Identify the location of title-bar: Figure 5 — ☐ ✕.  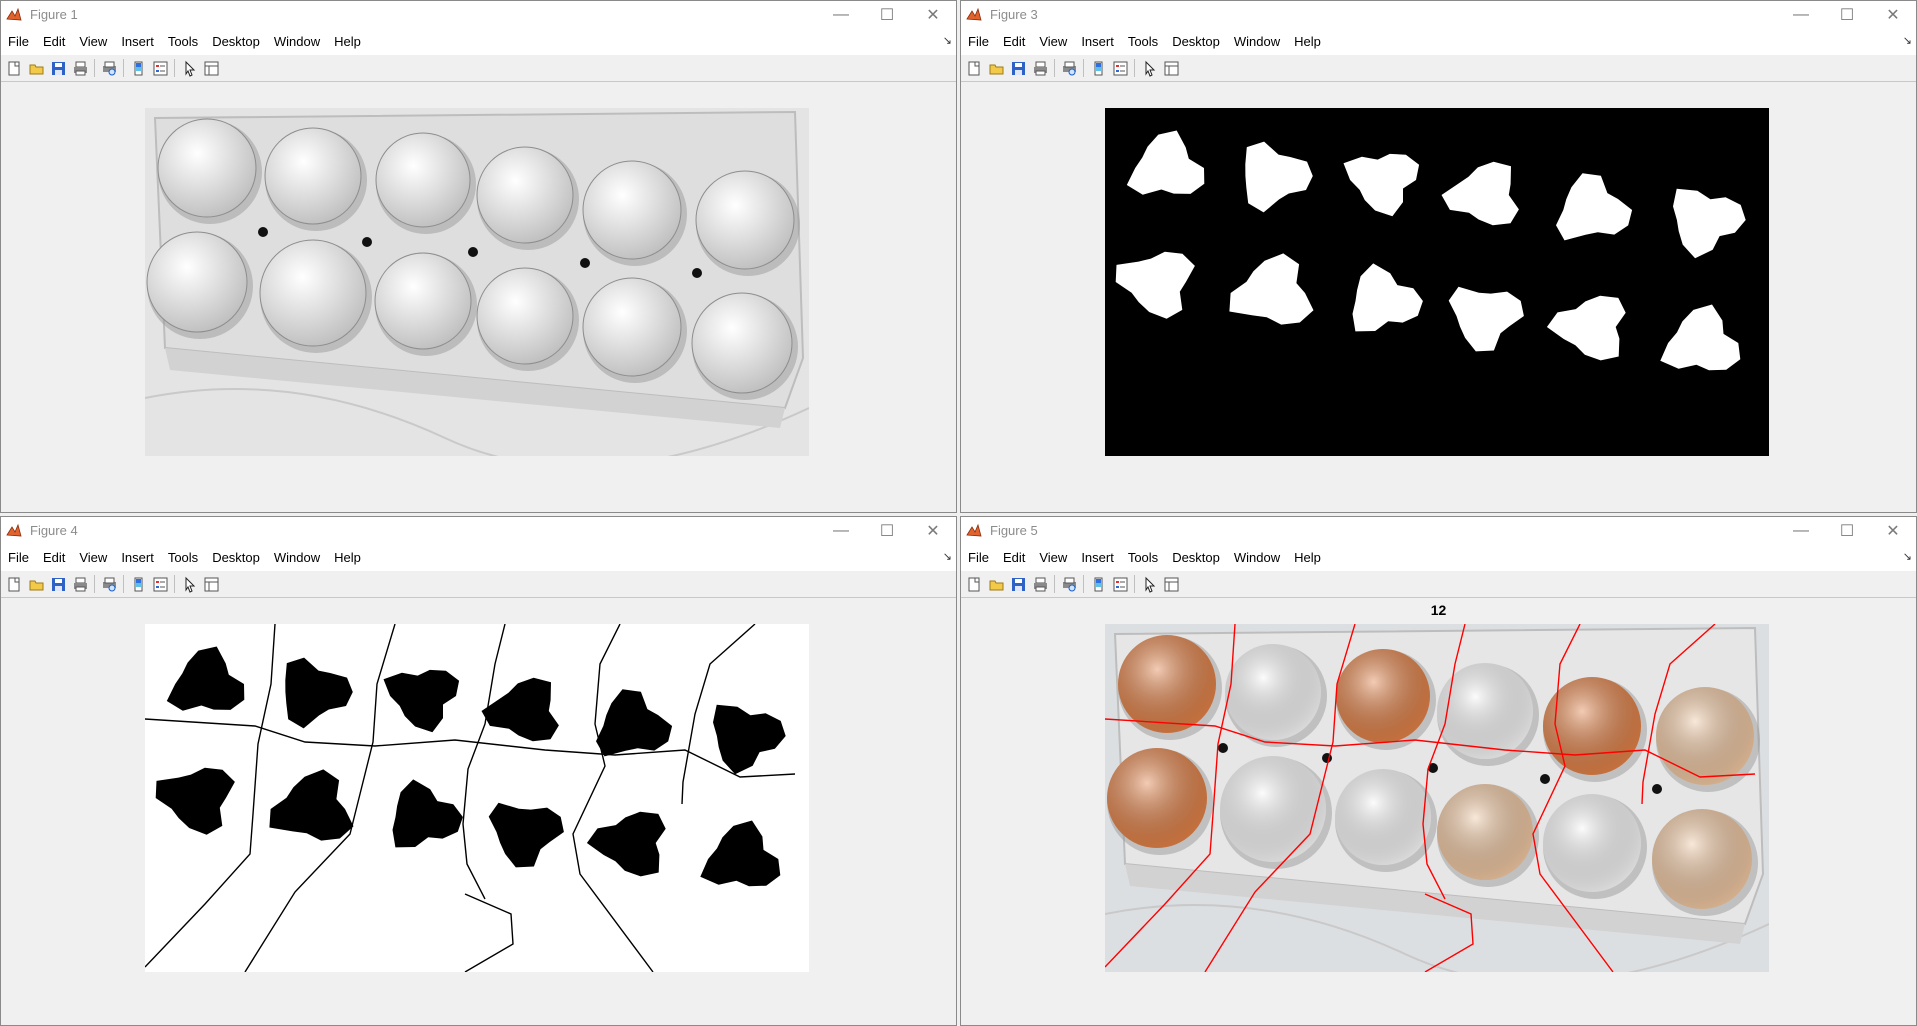
(1438, 530).